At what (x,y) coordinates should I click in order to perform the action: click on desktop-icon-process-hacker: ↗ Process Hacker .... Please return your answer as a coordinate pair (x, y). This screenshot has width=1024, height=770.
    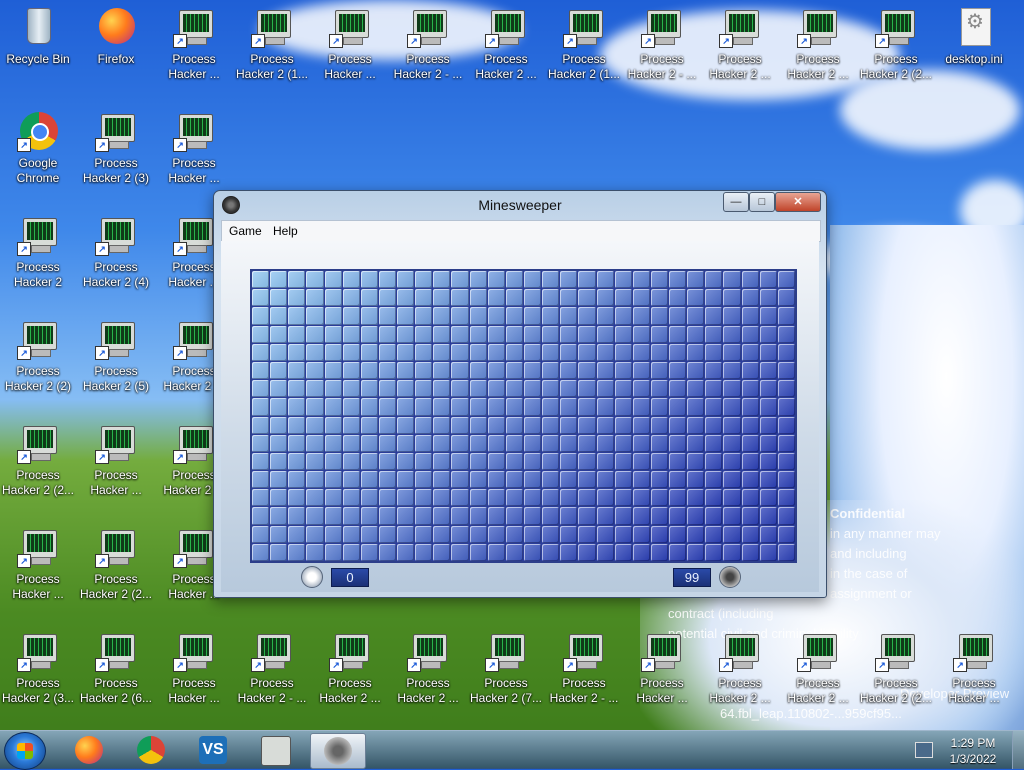
    Looking at the image, I should click on (194, 149).